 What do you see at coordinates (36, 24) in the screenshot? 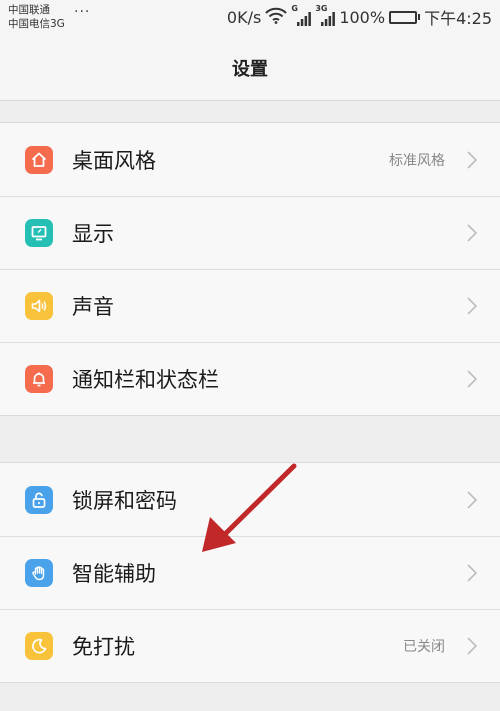
I see `carrier-2: 中国电信3G` at bounding box center [36, 24].